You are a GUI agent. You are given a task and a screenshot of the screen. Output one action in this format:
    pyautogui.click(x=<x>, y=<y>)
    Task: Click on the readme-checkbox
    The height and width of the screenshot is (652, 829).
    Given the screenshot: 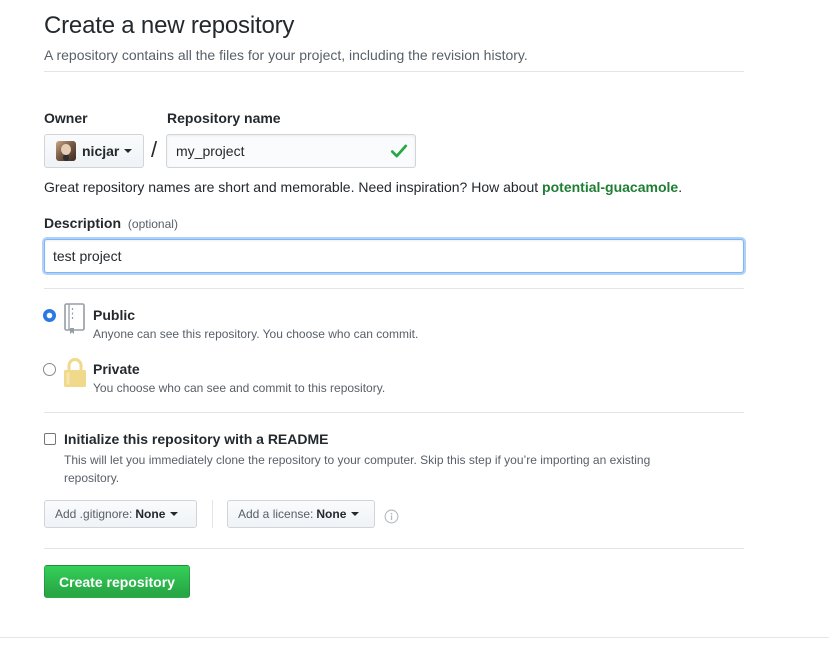 What is the action you would take?
    pyautogui.click(x=50, y=439)
    